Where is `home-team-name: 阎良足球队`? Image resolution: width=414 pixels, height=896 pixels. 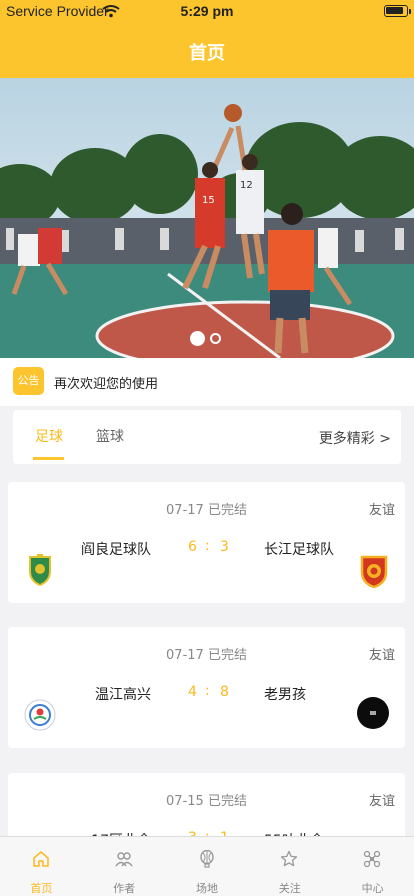 home-team-name: 阎良足球队 is located at coordinates (116, 550).